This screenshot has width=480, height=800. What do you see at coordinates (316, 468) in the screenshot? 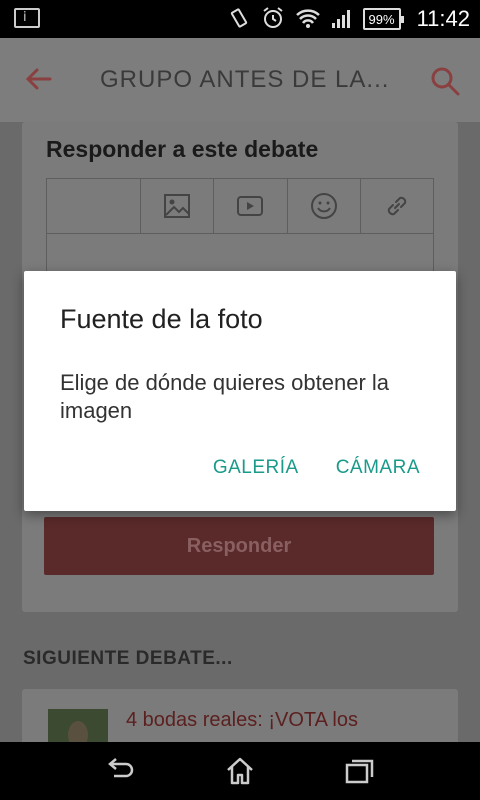
I see `dialog-actions: GALERÍA CÁMARA` at bounding box center [316, 468].